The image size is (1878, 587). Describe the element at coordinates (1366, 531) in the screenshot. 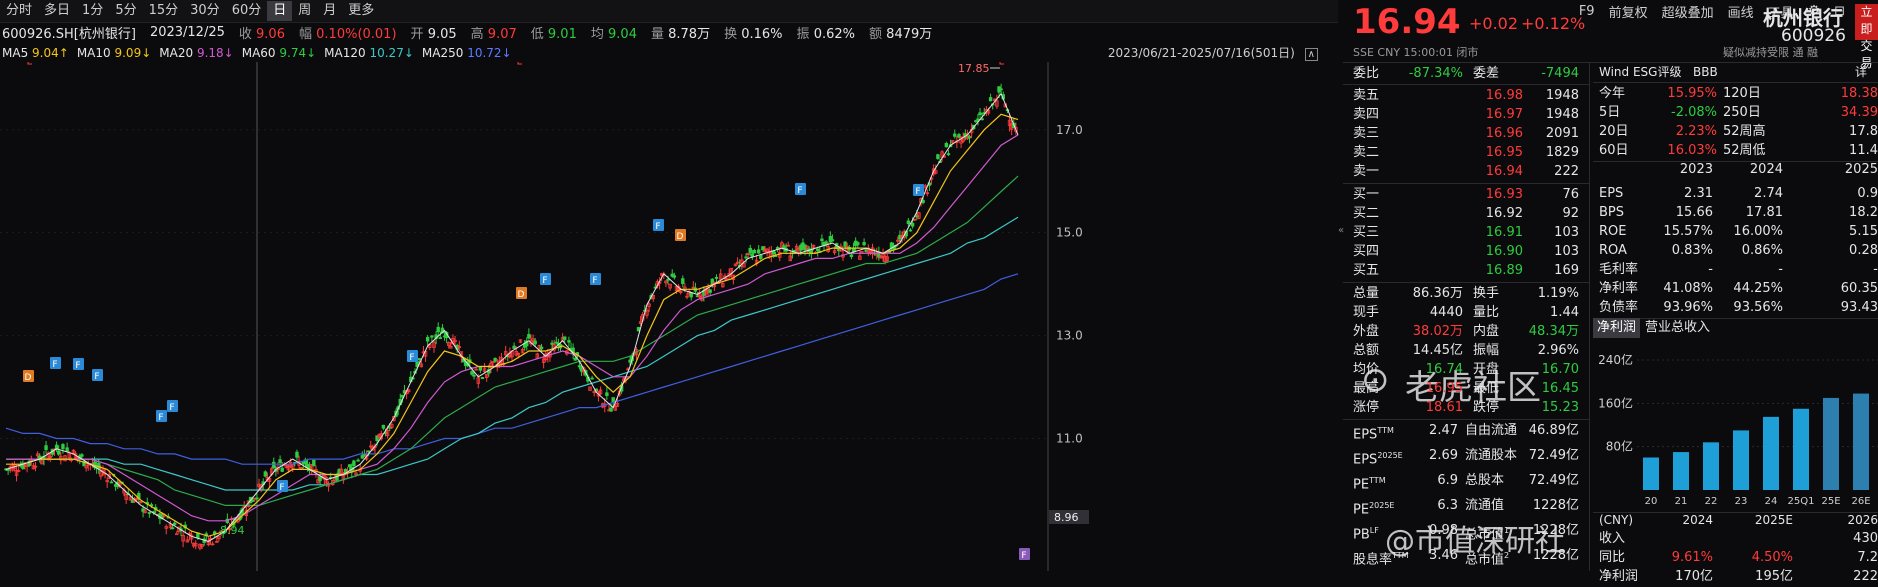

I see `fin-label: PBLF` at that location.